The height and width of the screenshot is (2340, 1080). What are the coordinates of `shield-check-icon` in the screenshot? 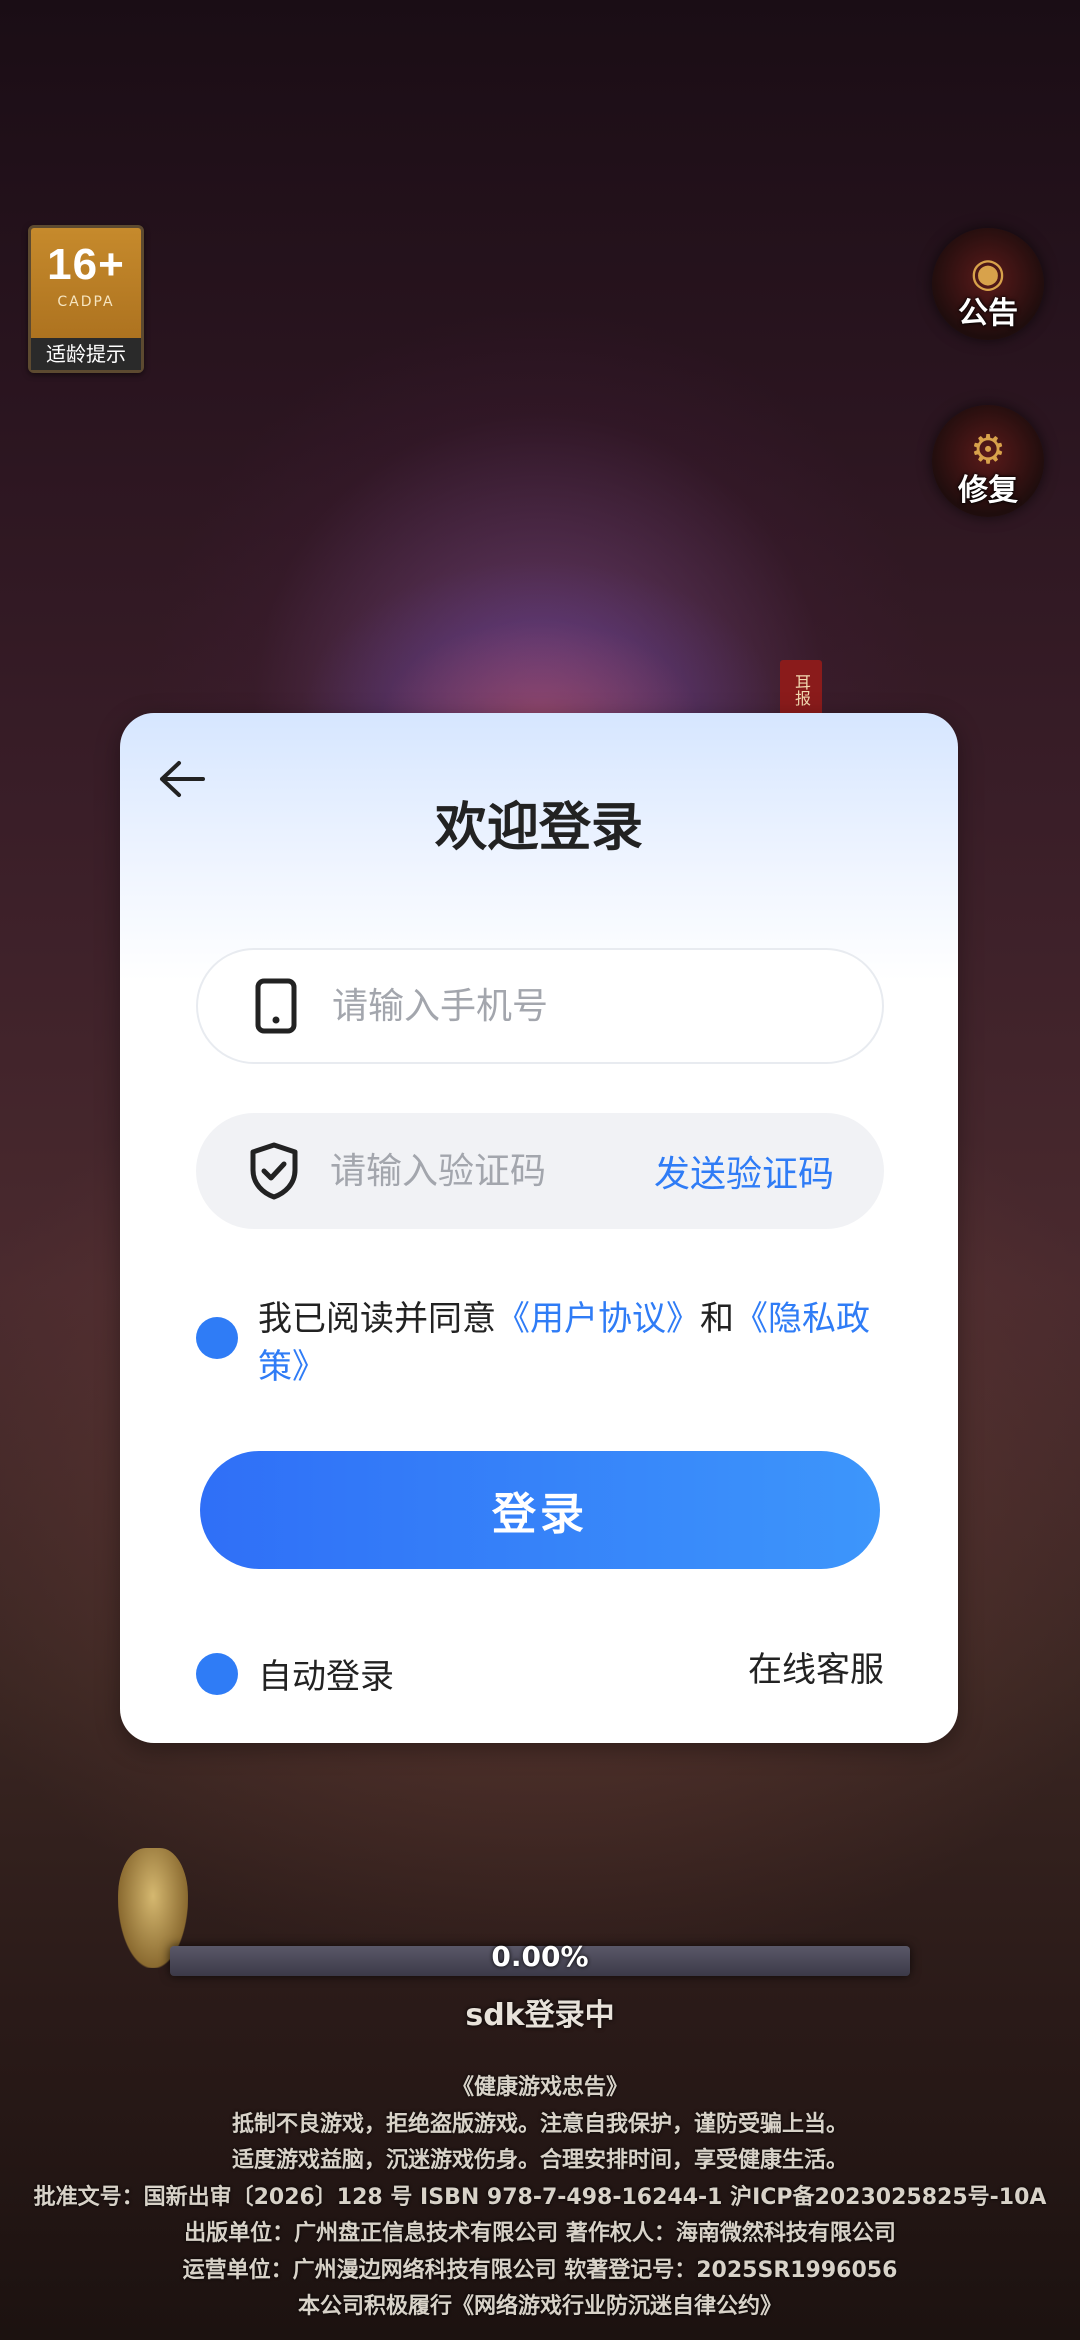 It's located at (274, 1171).